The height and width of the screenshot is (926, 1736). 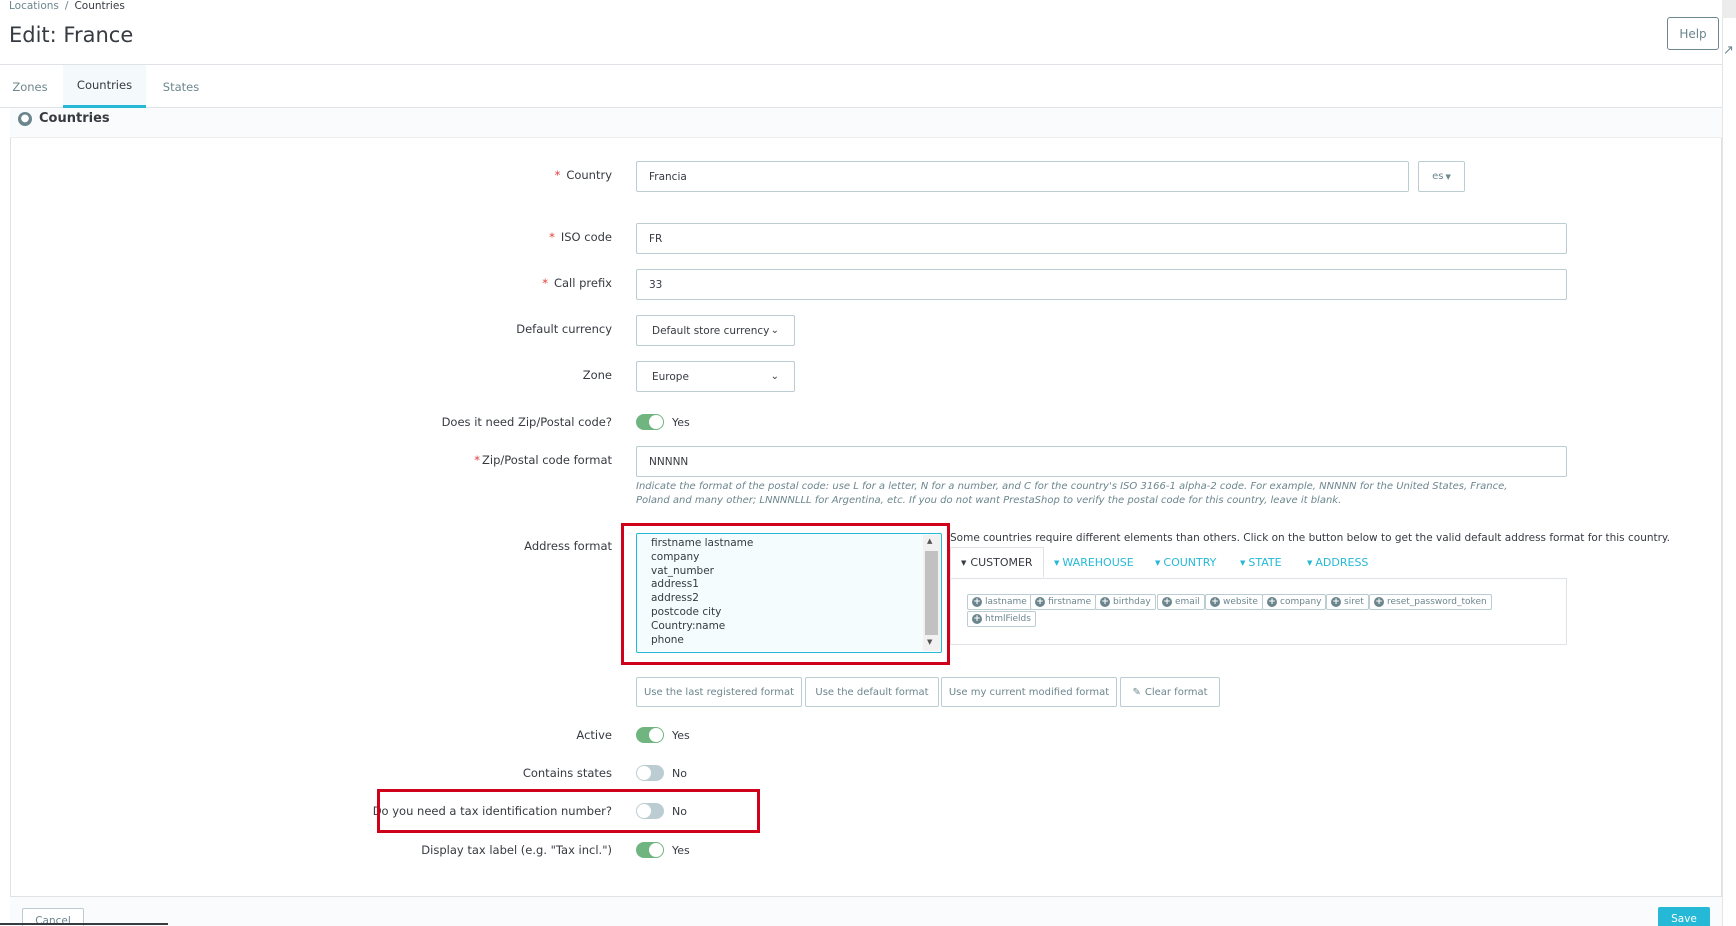 What do you see at coordinates (1181, 602) in the screenshot?
I see `field-chip-email: + email` at bounding box center [1181, 602].